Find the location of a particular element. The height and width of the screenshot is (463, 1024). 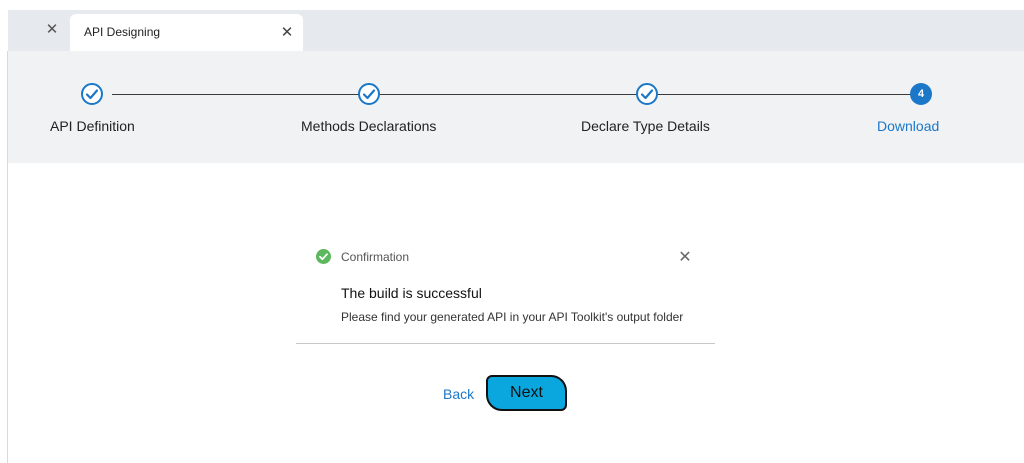

step-2-checkmark-icon is located at coordinates (369, 94).